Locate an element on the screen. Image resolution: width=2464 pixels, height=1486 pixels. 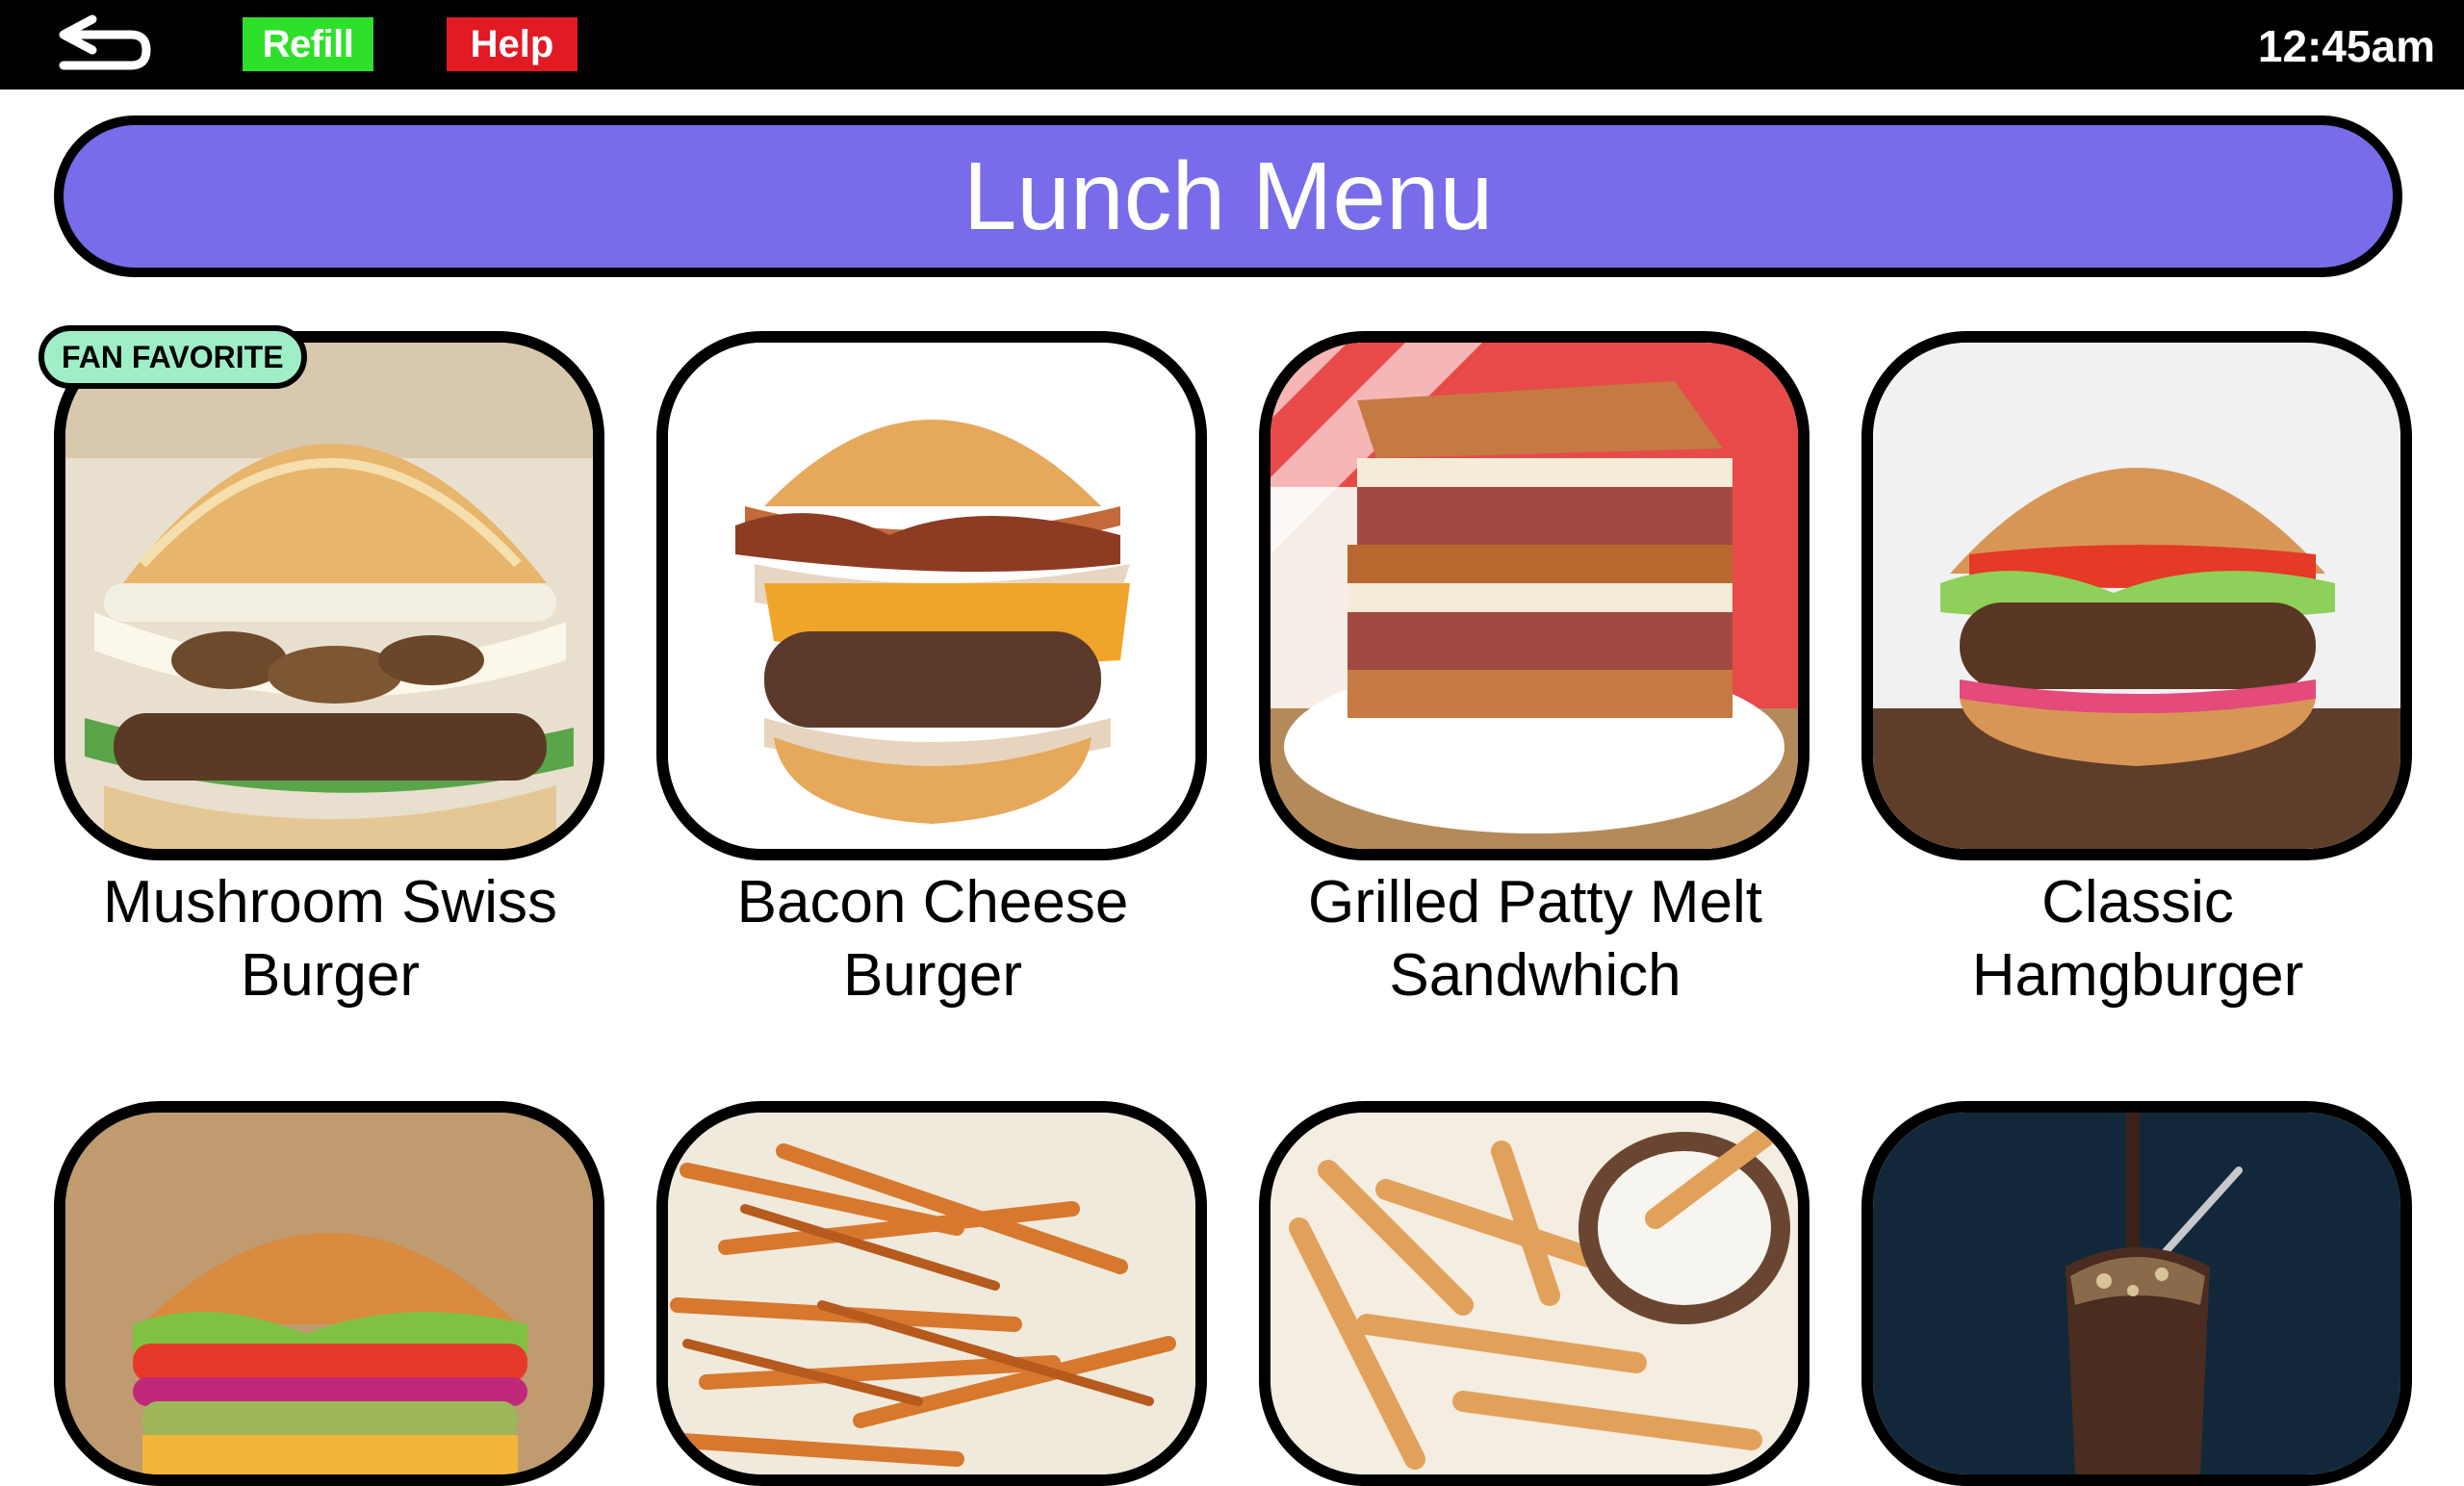
fries-with-dip-image is located at coordinates (1534, 1293).